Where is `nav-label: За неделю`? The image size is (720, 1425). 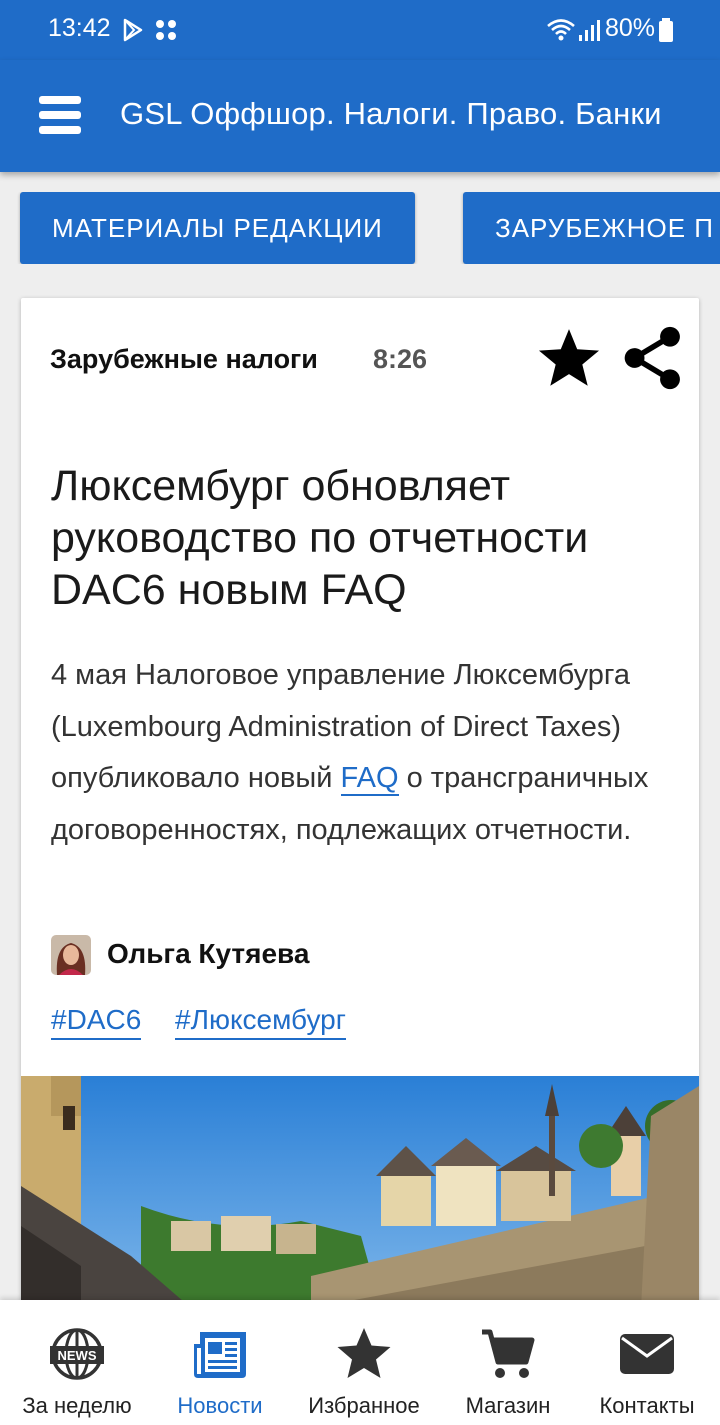 nav-label: За неделю is located at coordinates (77, 1405).